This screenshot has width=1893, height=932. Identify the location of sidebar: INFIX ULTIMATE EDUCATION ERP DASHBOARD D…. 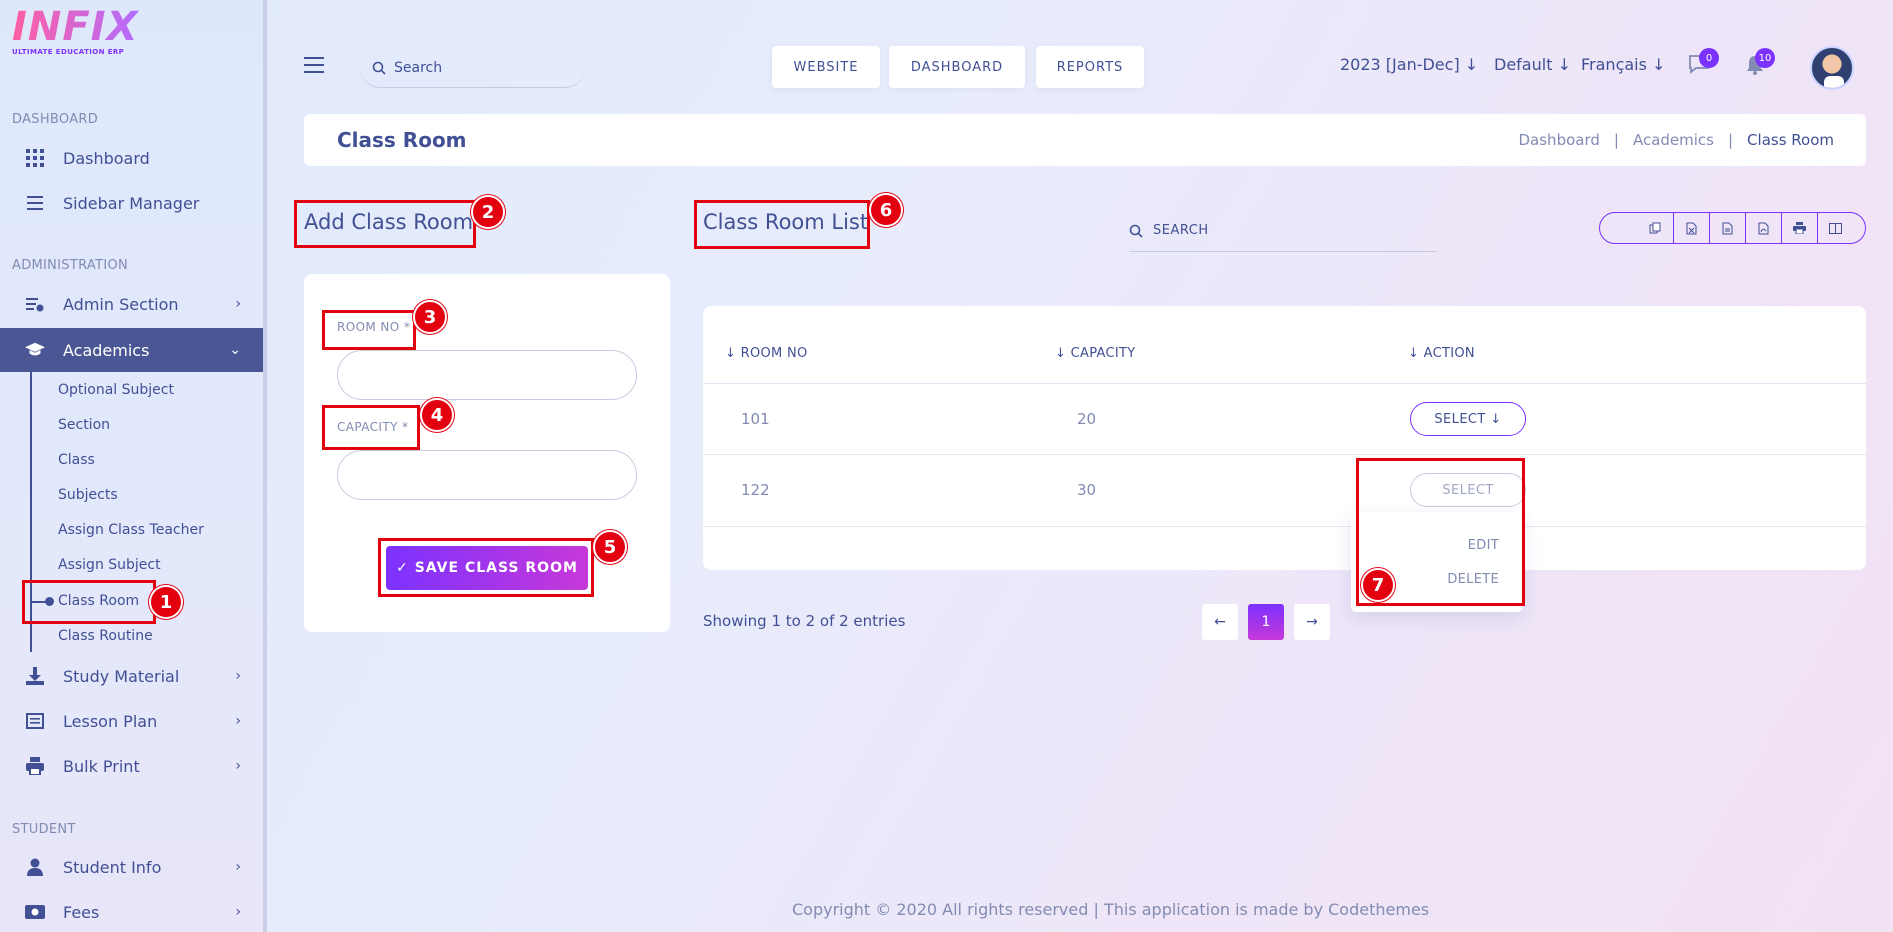
(133, 466).